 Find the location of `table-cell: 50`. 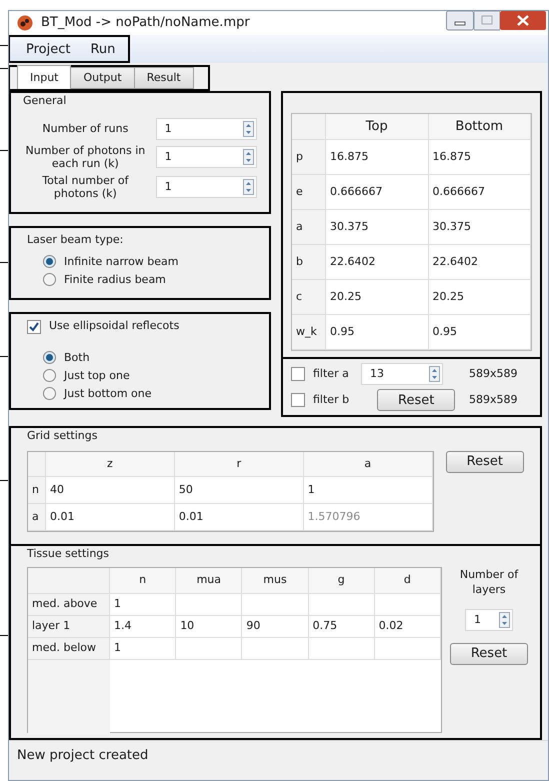

table-cell: 50 is located at coordinates (239, 490).